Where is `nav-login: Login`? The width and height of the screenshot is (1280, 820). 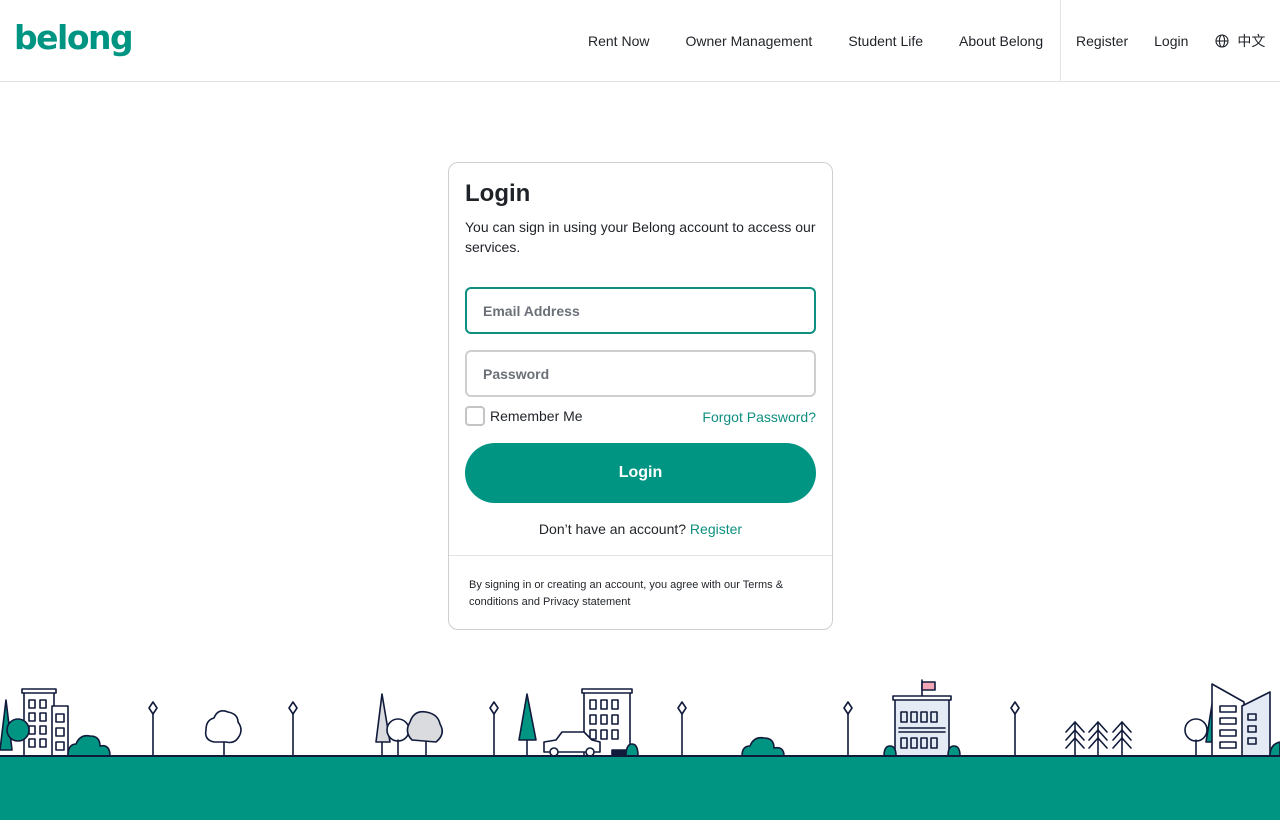 nav-login: Login is located at coordinates (1171, 41).